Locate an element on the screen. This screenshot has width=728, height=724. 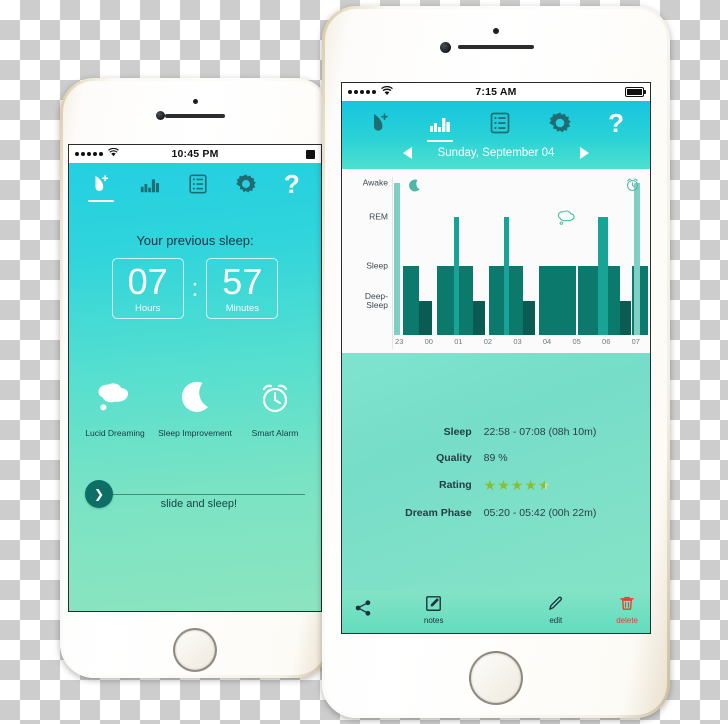
delete-button: delete is located at coordinates (627, 610).